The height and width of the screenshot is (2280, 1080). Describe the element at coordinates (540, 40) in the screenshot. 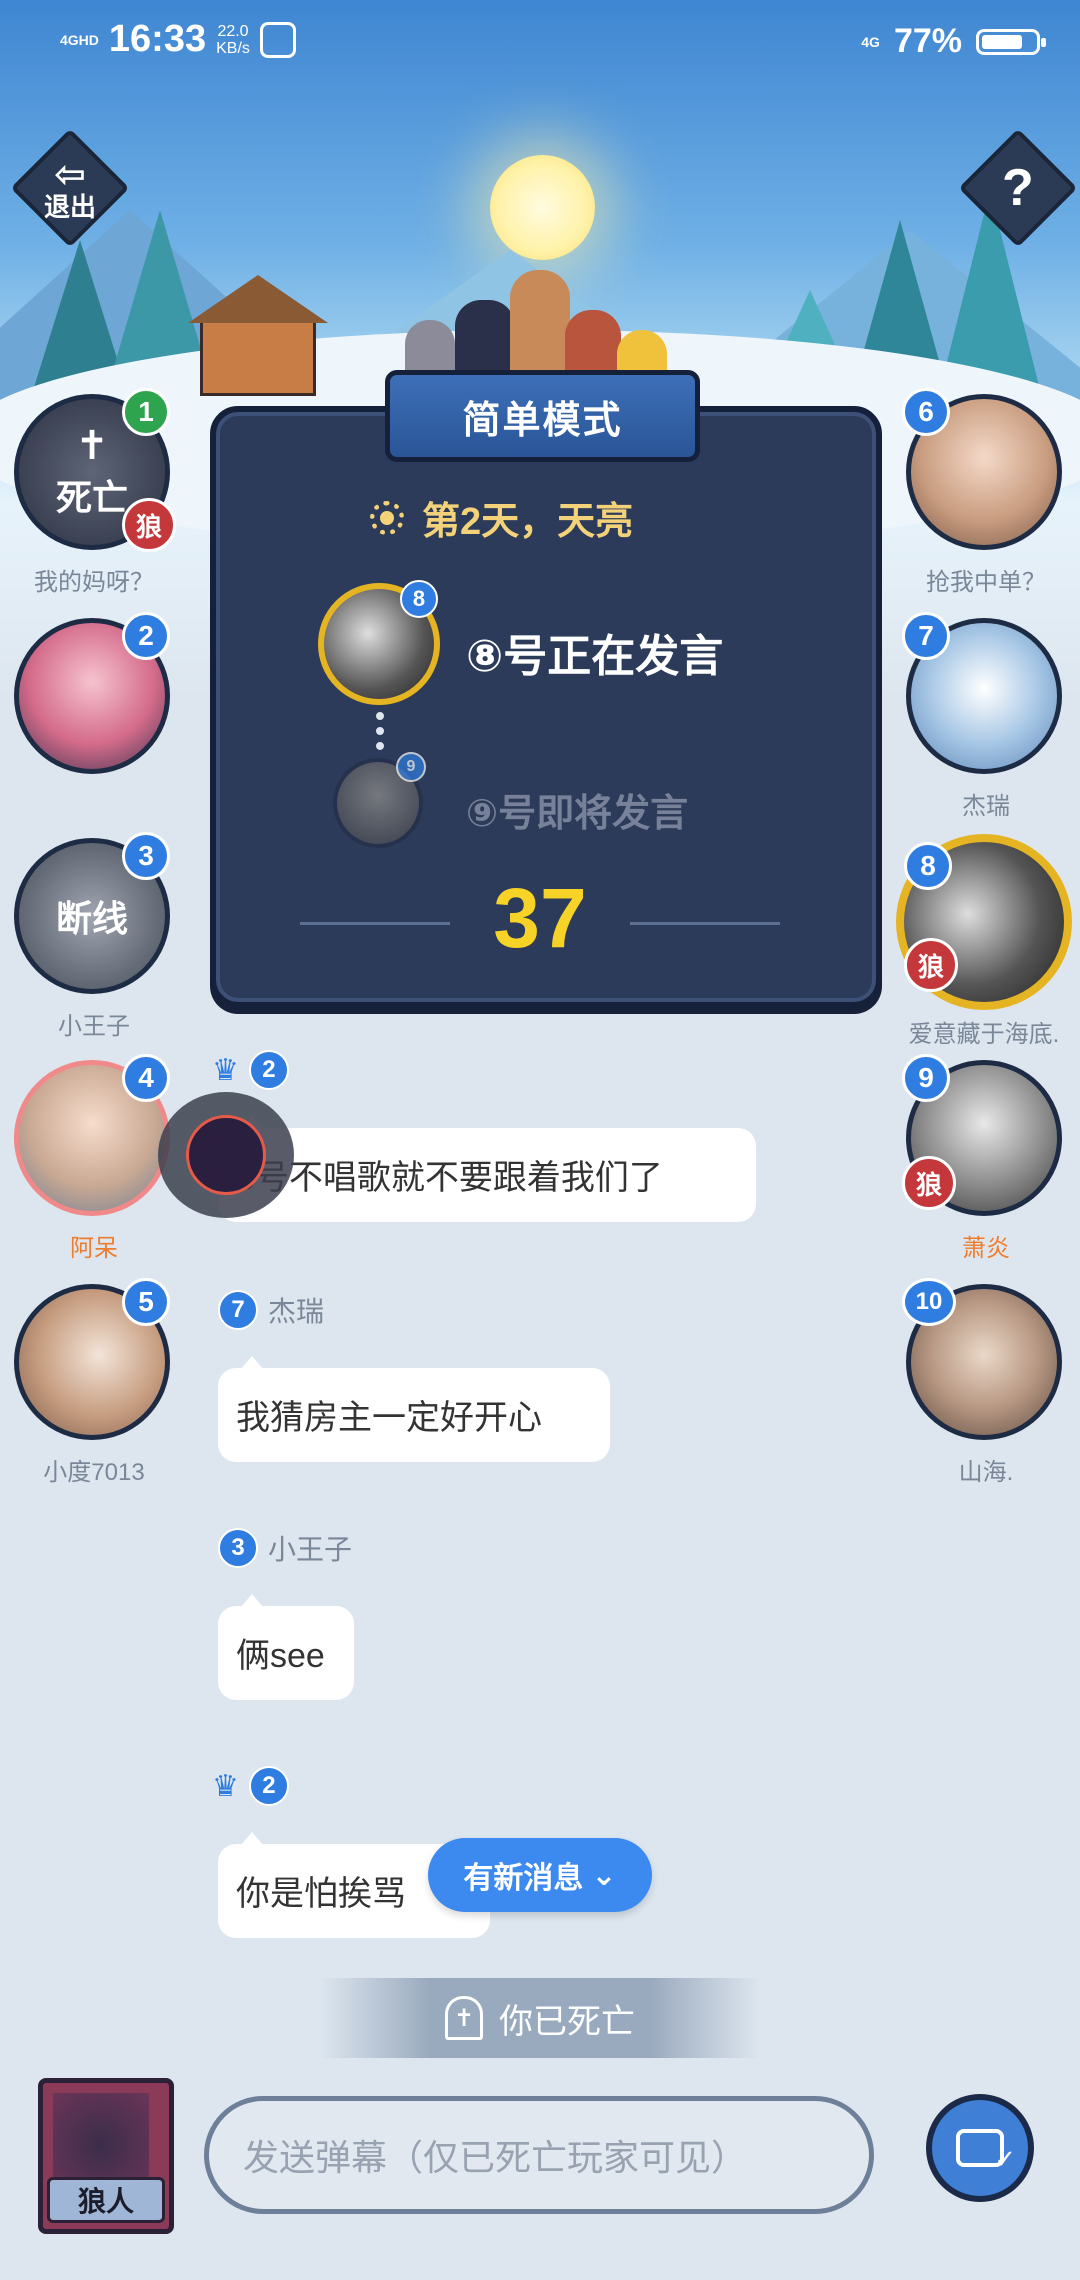

I see `status-bar: 4GHD 16:33 22.0 KB/s 4G 77%` at that location.